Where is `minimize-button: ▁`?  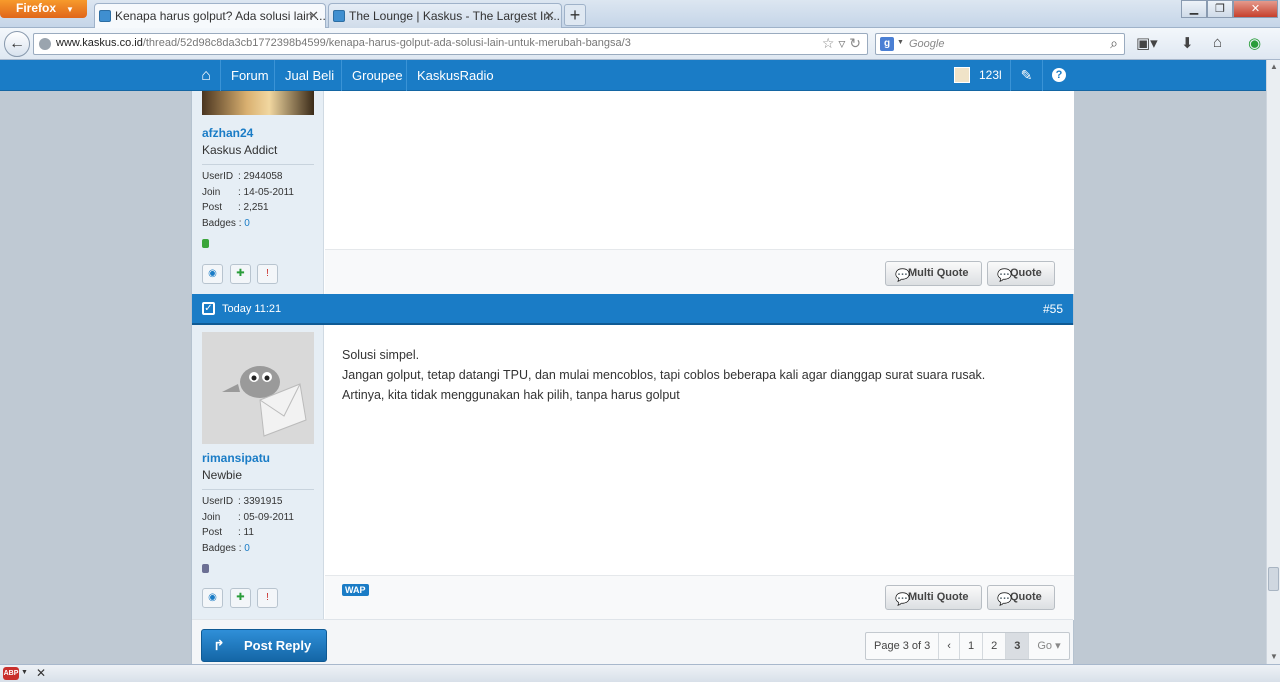
minimize-button: ▁ is located at coordinates (1194, 9).